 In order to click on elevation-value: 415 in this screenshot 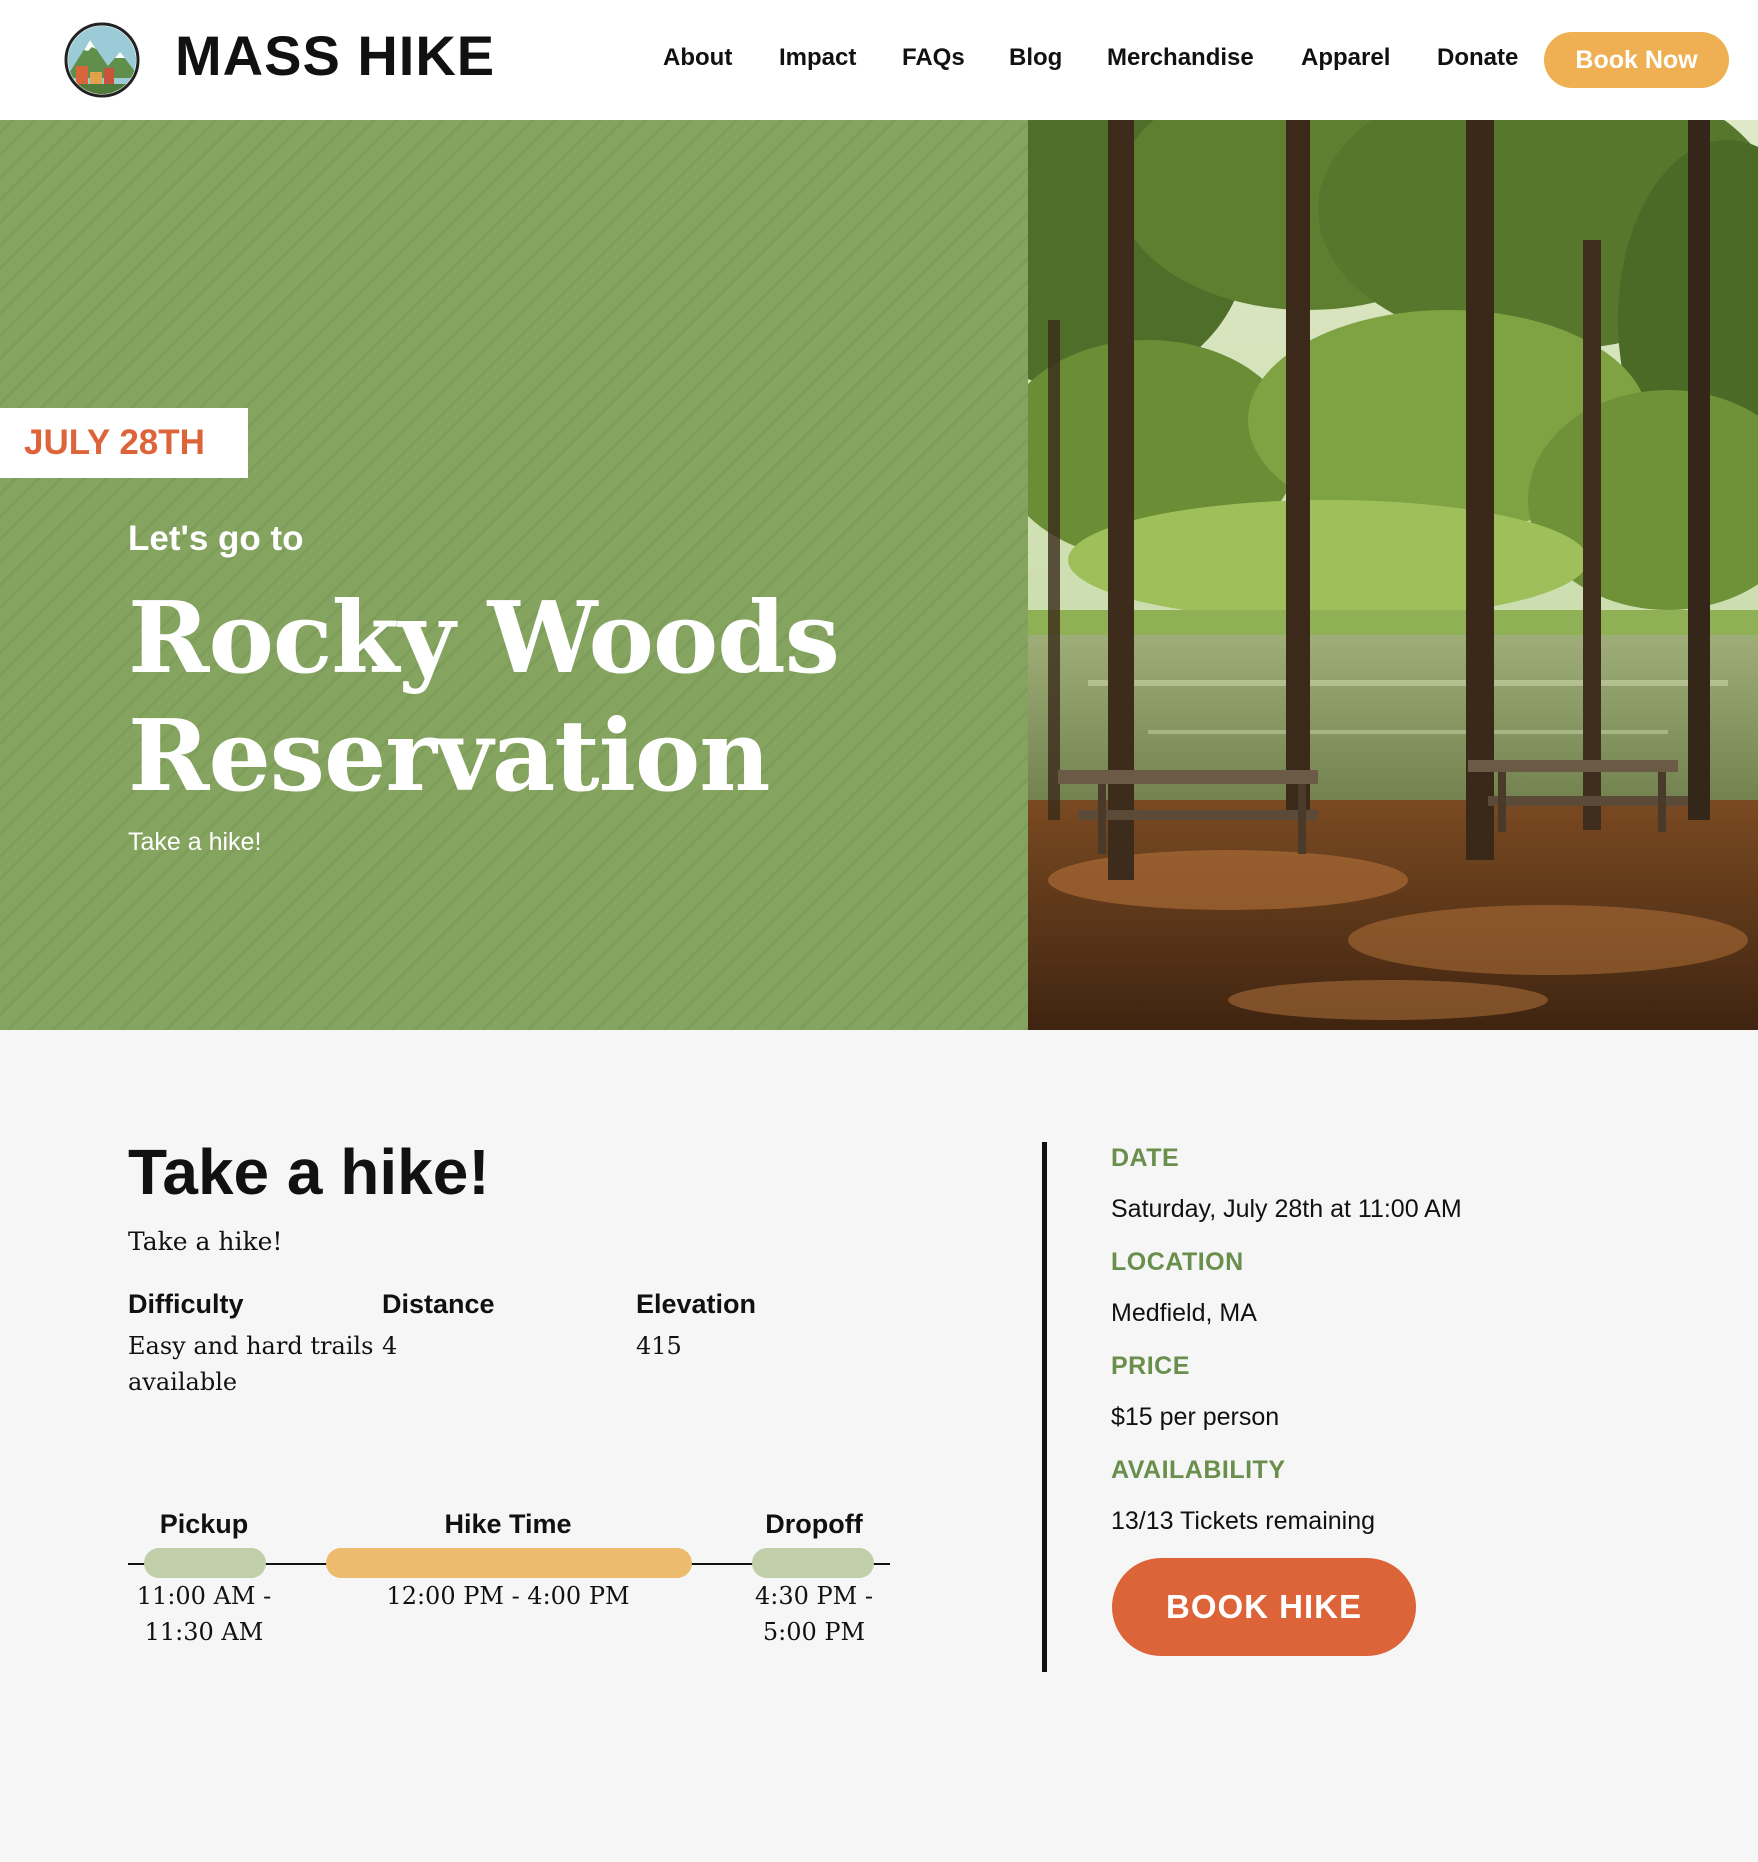, I will do `click(659, 1346)`.